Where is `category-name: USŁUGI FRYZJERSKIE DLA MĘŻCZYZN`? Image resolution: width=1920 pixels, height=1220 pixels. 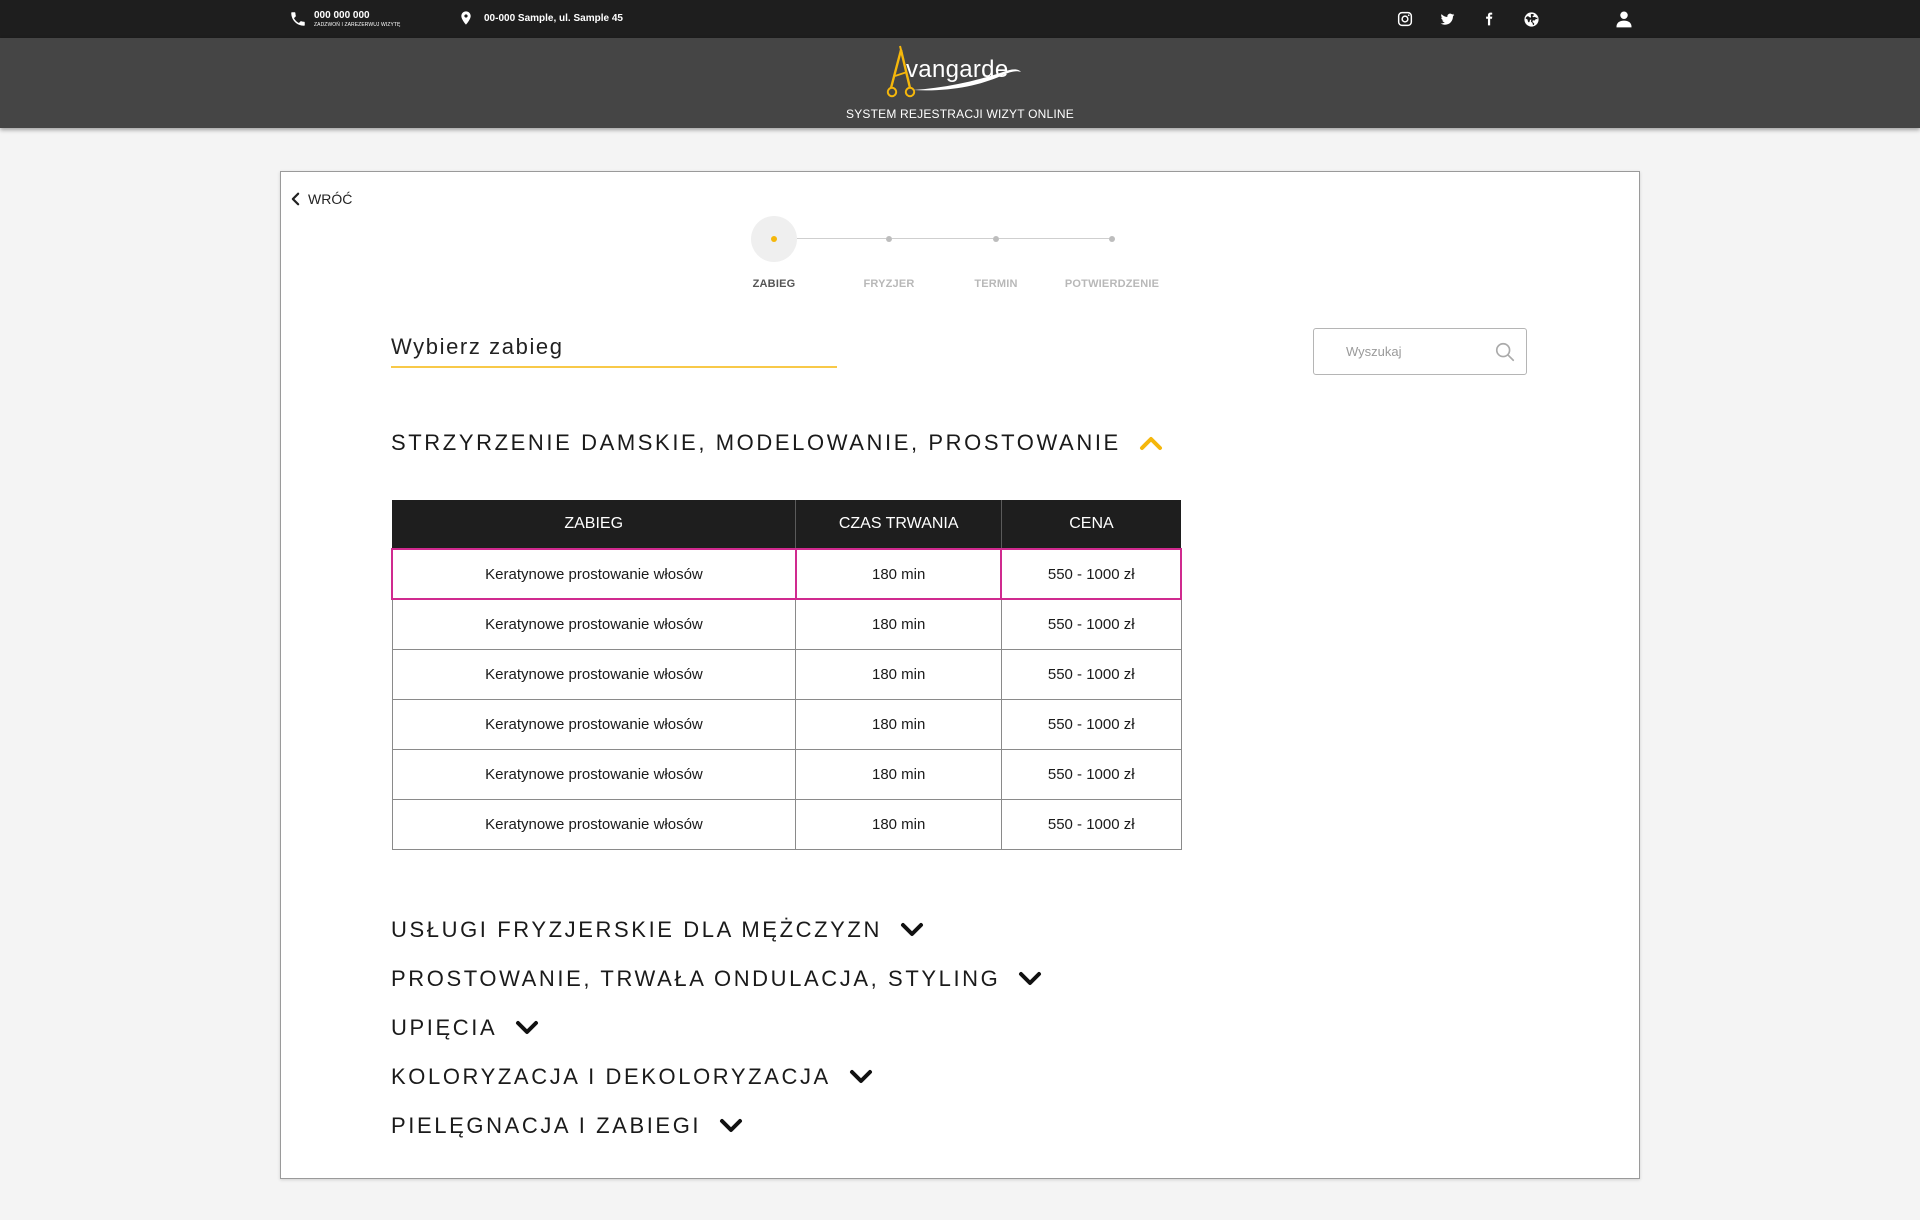 category-name: USŁUGI FRYZJERSKIE DLA MĘŻCZYZN is located at coordinates (636, 929).